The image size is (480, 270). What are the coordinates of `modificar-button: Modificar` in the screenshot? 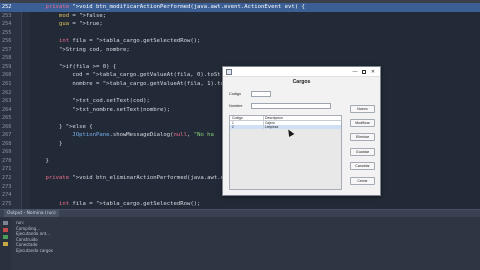 It's located at (362, 123).